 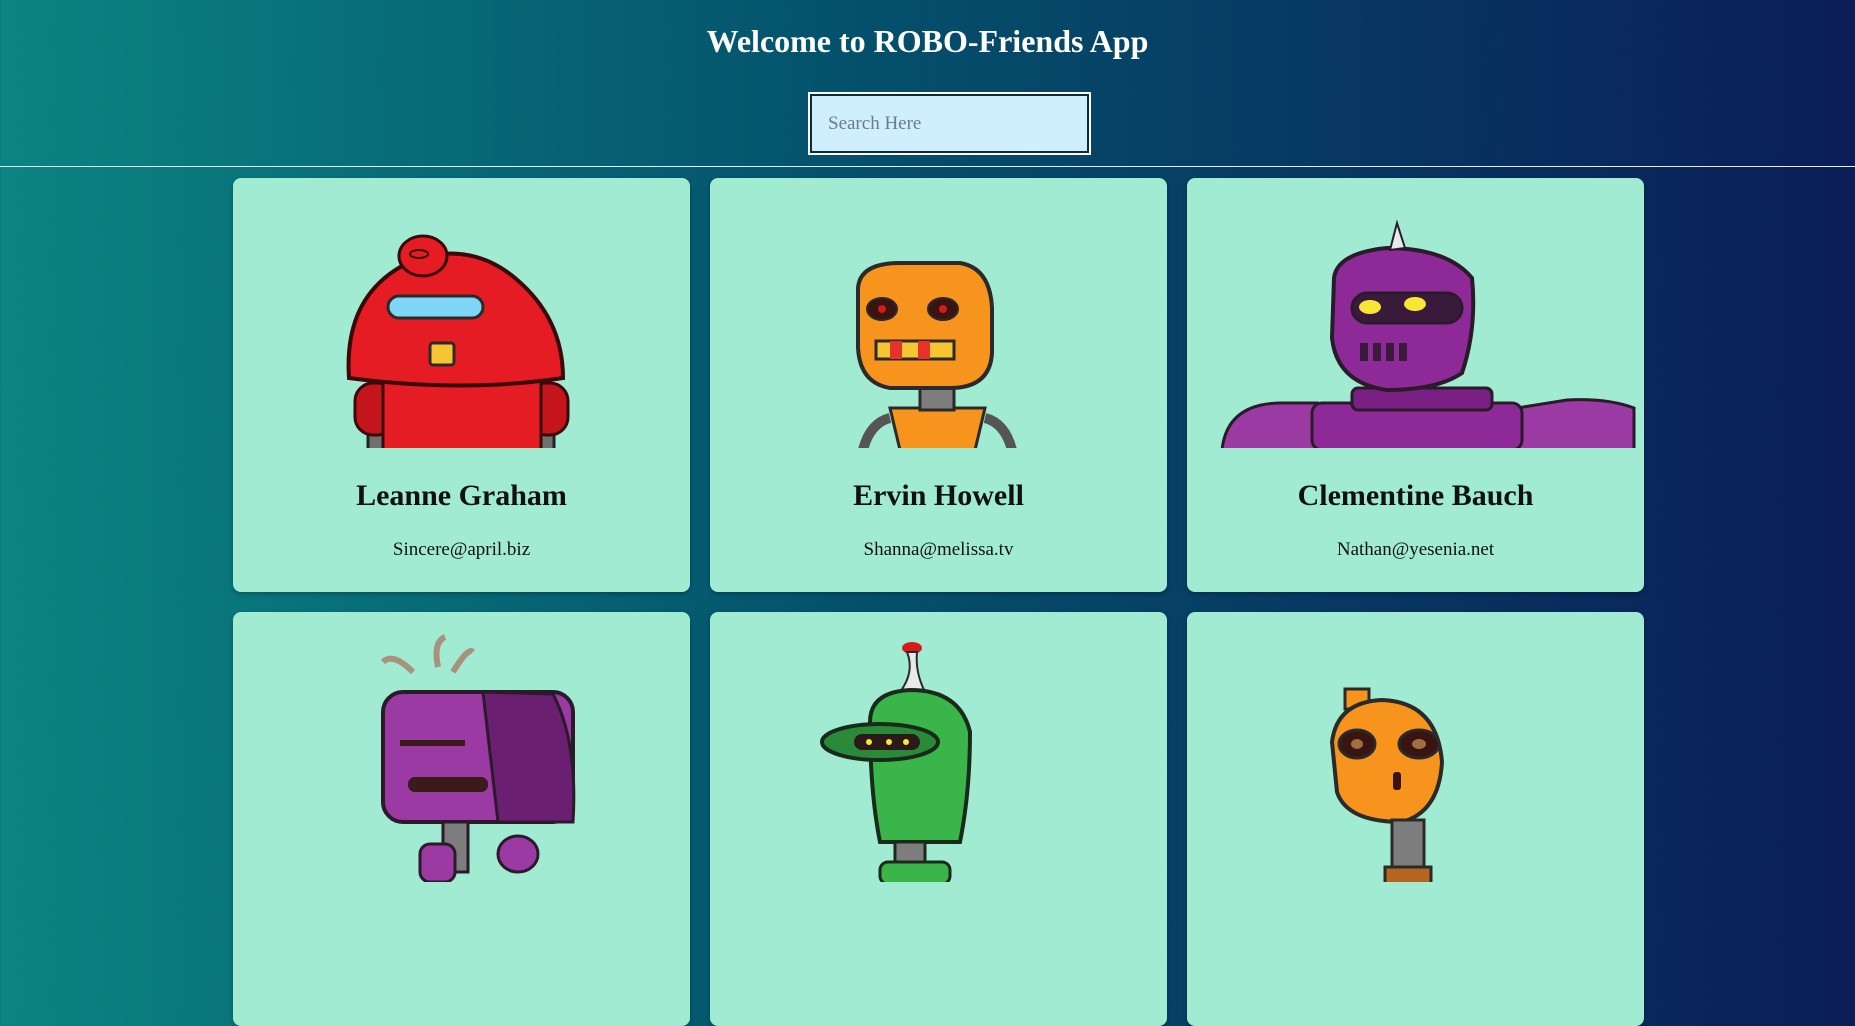 I want to click on green-robot-image, so click(x=896, y=762).